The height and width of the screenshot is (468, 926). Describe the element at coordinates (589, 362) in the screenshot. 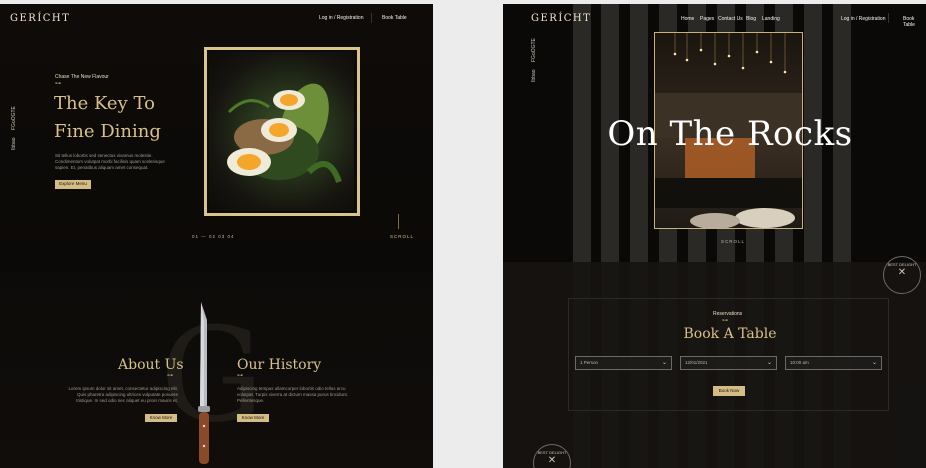

I see `guests-select-value: 1 Person` at that location.